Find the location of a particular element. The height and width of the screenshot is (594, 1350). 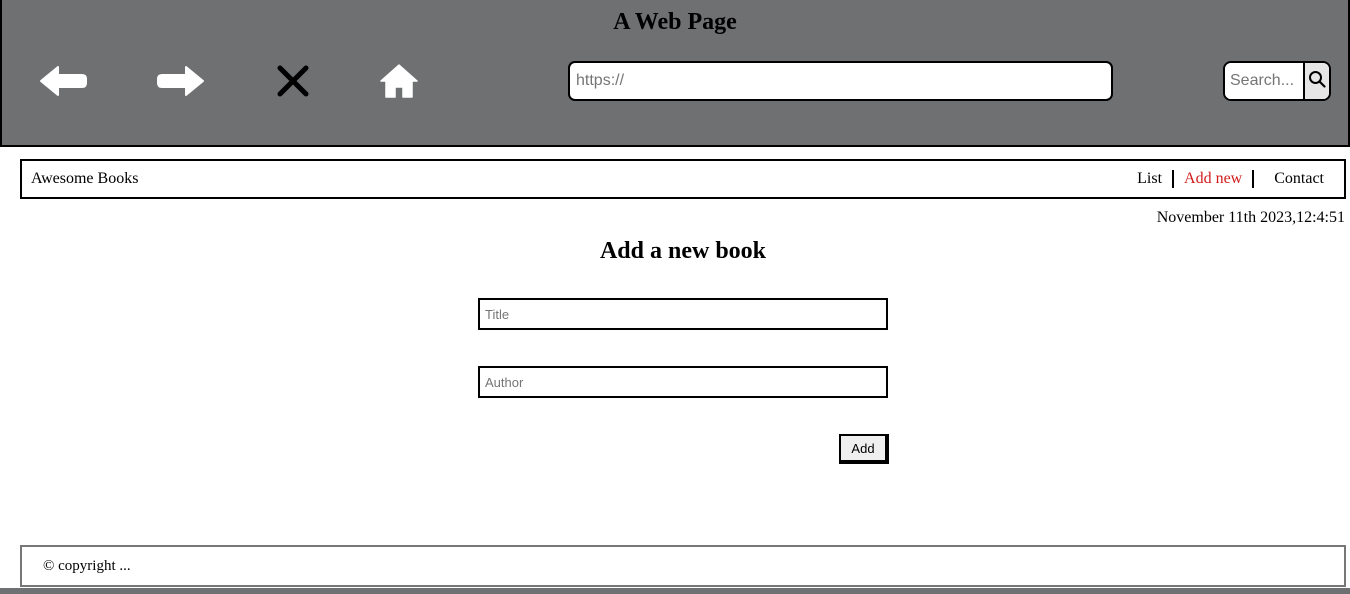

title-input is located at coordinates (683, 314).